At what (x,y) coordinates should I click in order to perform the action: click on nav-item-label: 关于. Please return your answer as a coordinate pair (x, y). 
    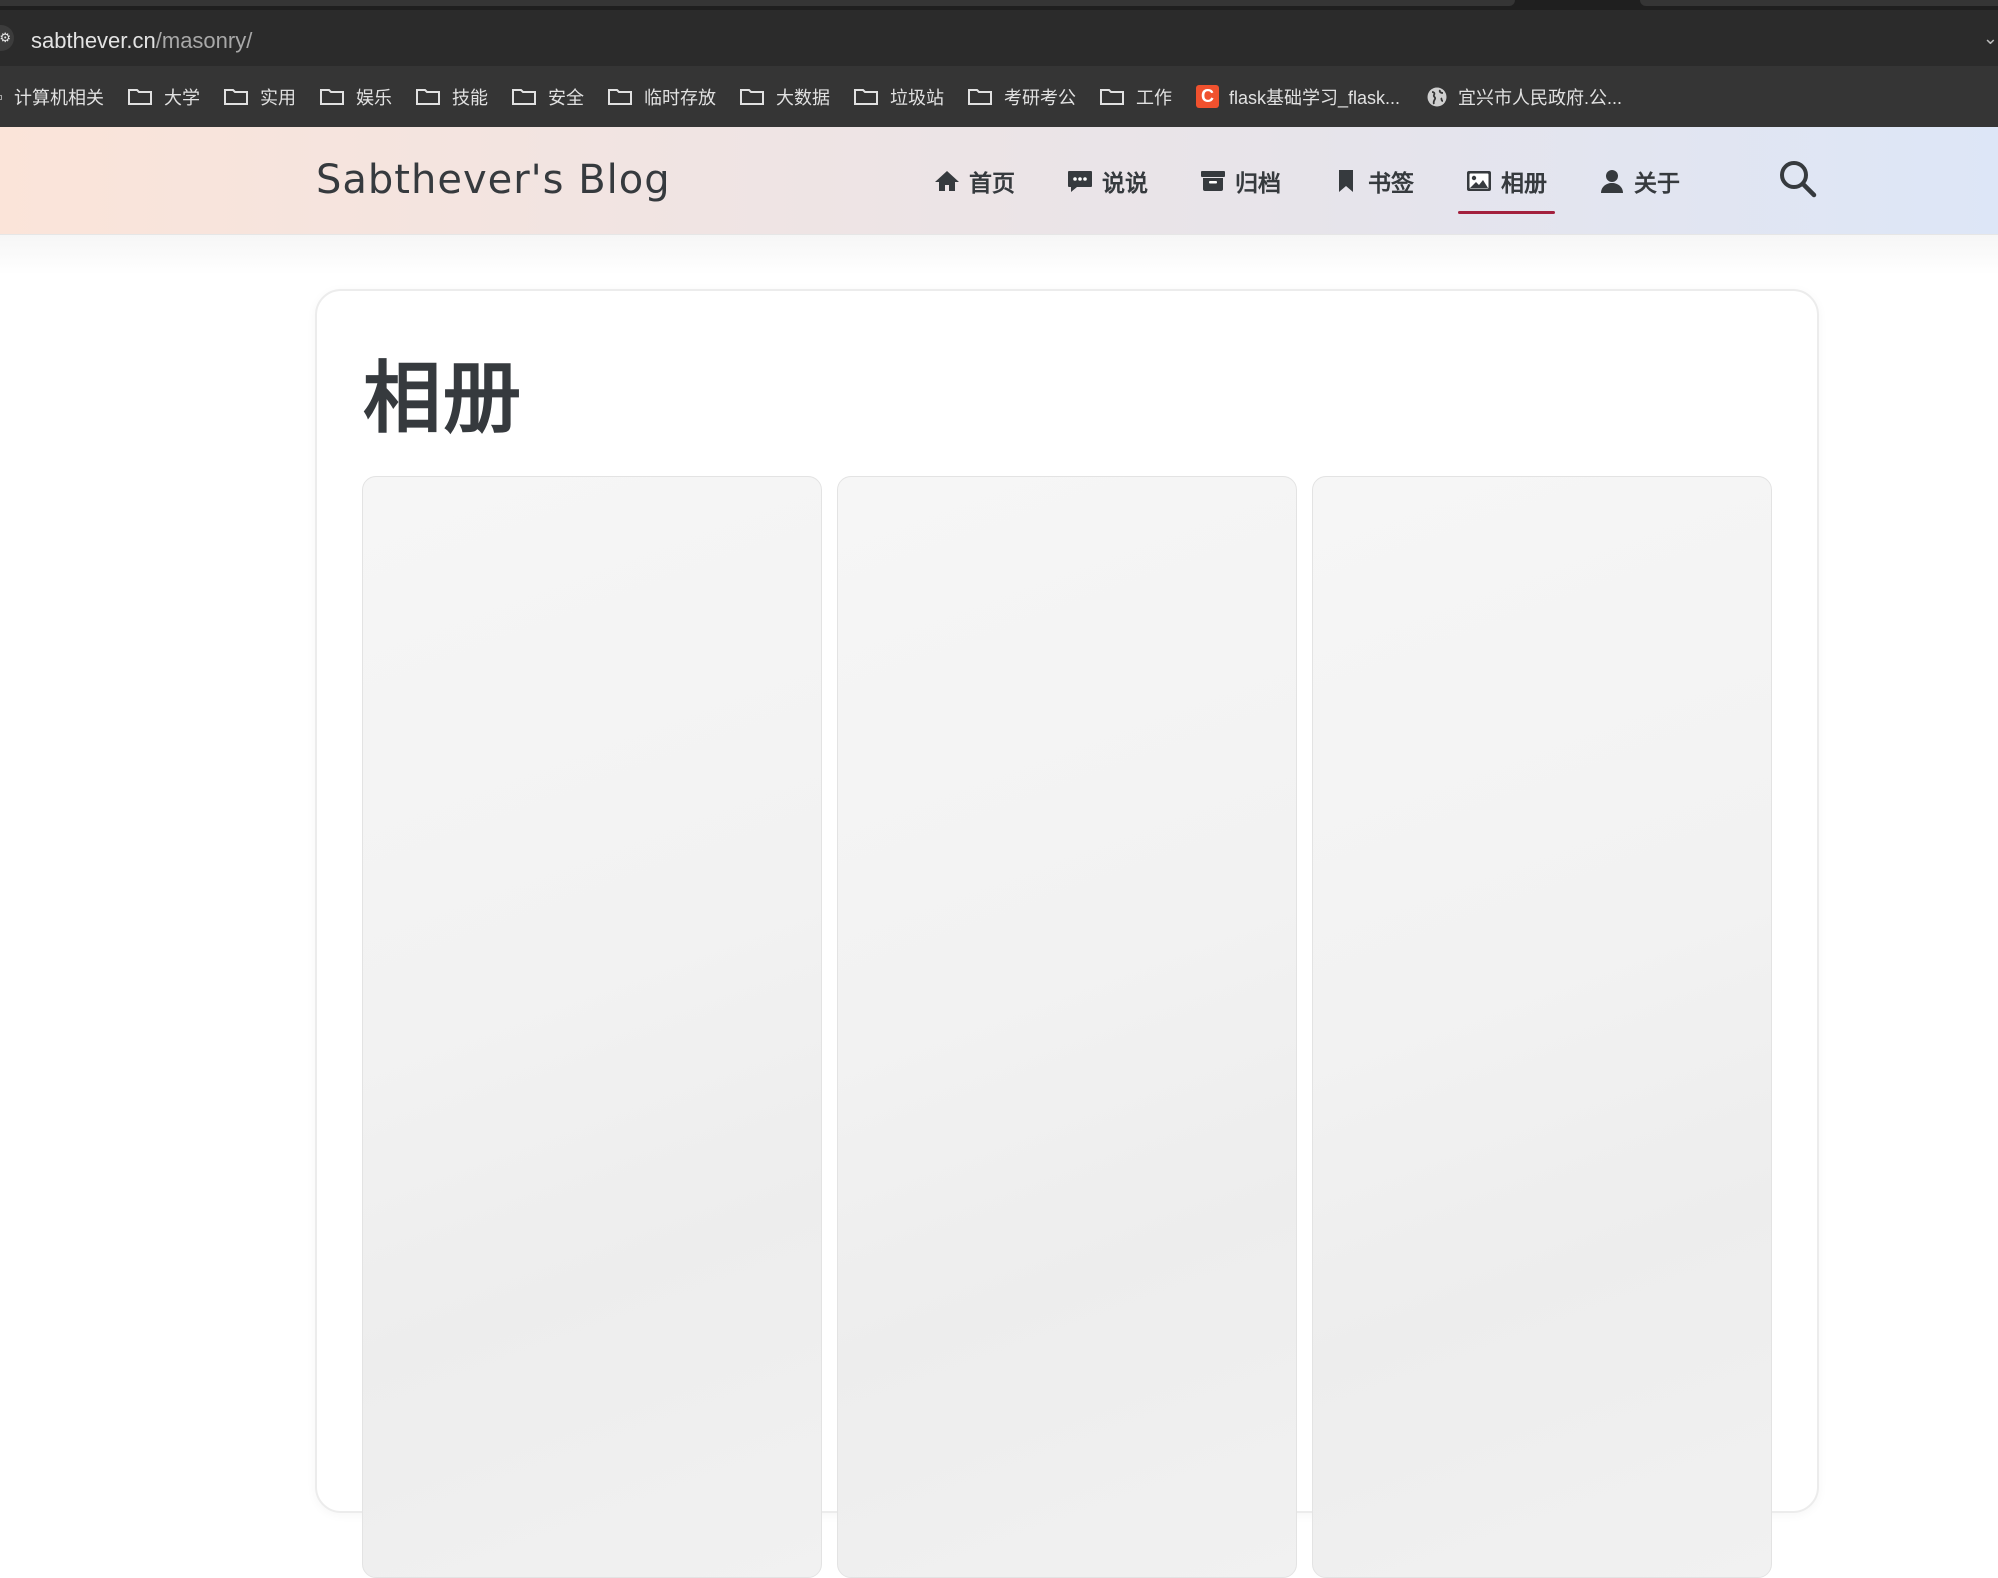
    Looking at the image, I should click on (1657, 183).